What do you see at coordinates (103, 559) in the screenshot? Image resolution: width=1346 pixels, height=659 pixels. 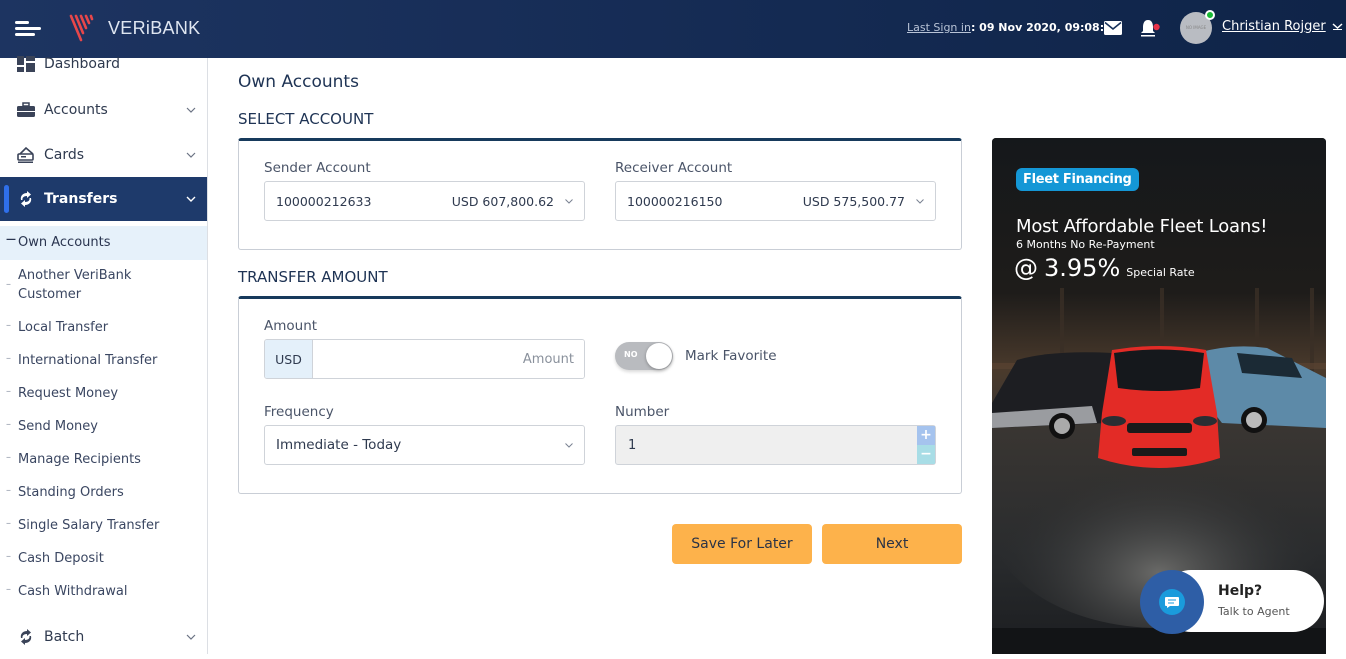 I see `sidebar-subitem-cash-deposit: – Cash Deposit` at bounding box center [103, 559].